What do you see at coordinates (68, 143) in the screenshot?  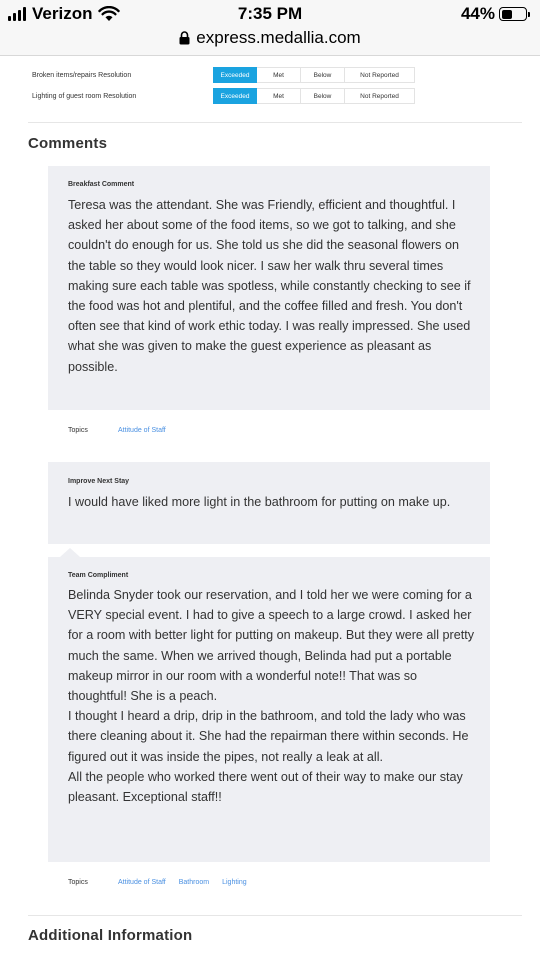 I see `comments-heading: Comments` at bounding box center [68, 143].